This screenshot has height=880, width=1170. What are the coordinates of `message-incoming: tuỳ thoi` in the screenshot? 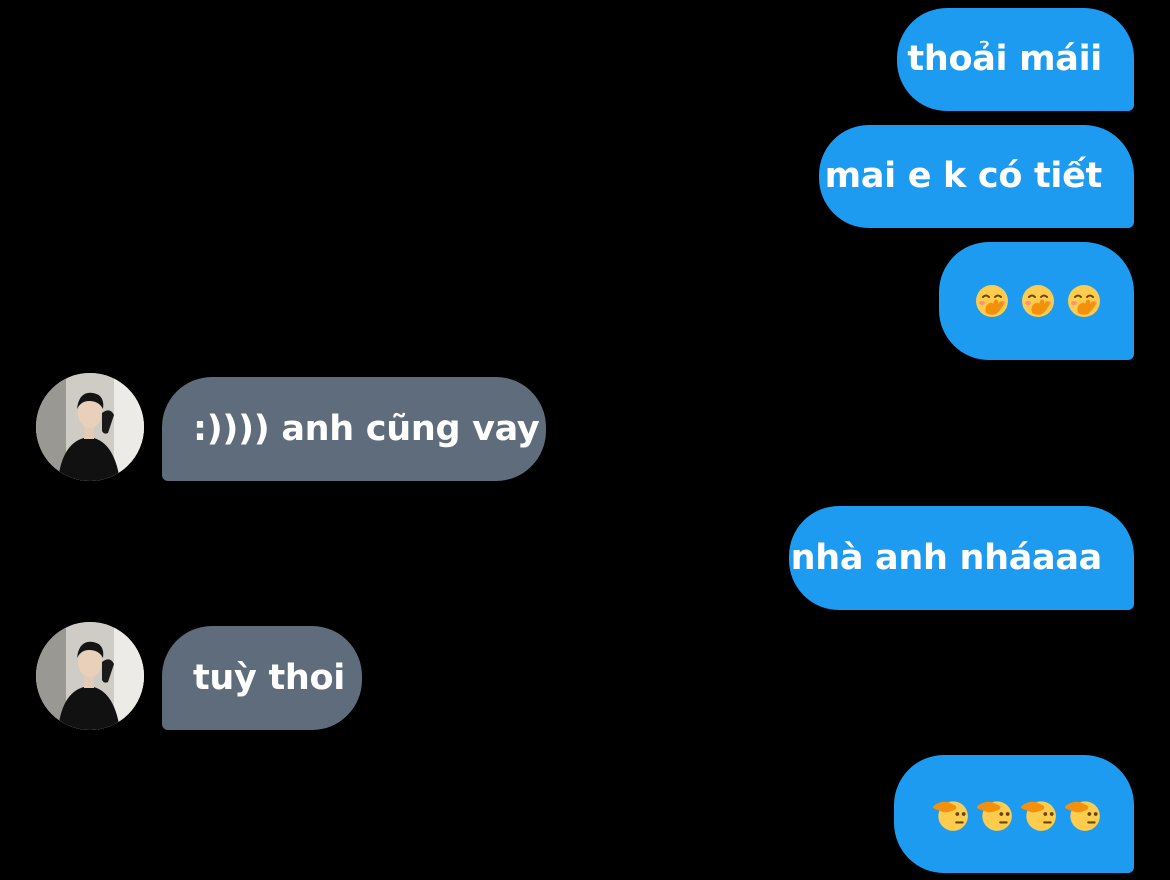 It's located at (262, 678).